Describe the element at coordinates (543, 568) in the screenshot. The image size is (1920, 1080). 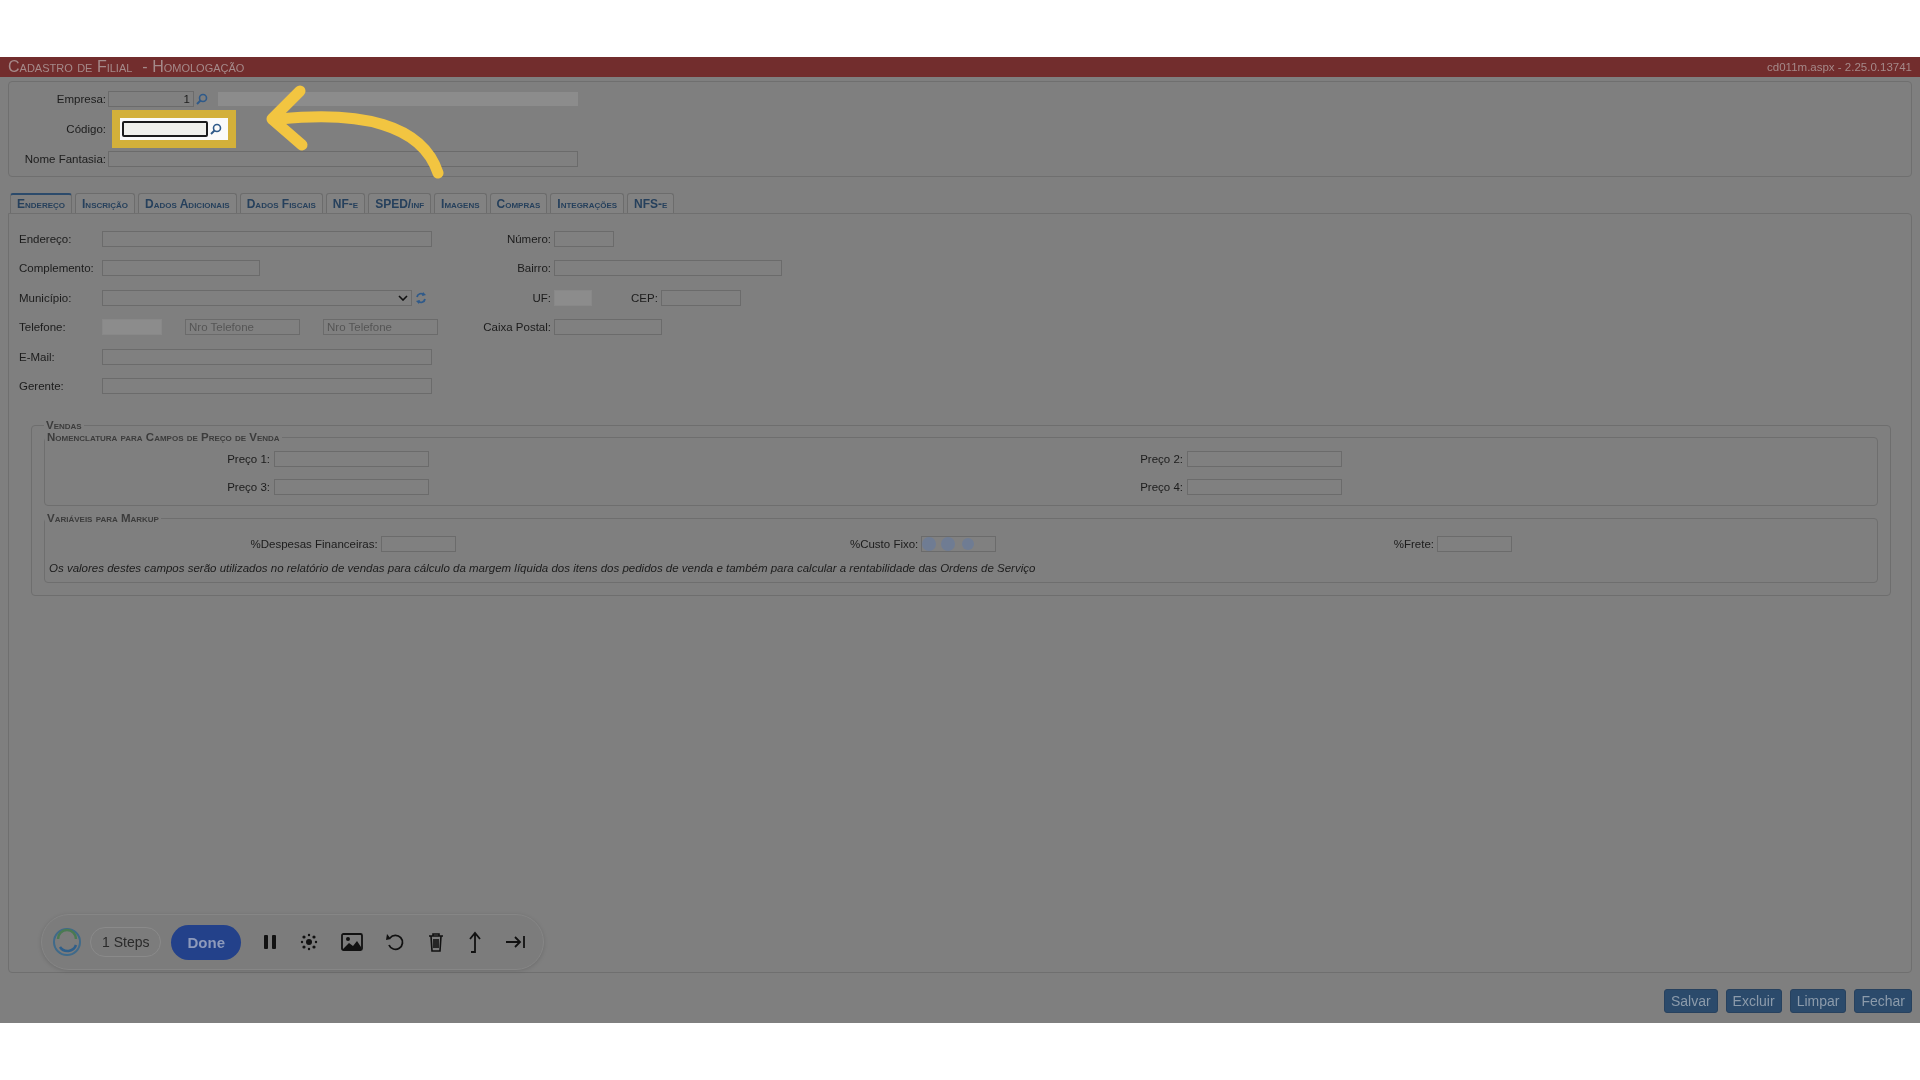
I see `note-text: Os valores destes campos serão utilizados no relatório de vendas para cálculo da margem líquida dos itens dos pedidos de venda e também para calcular a rentabilidade das Ordens de Serviço` at that location.